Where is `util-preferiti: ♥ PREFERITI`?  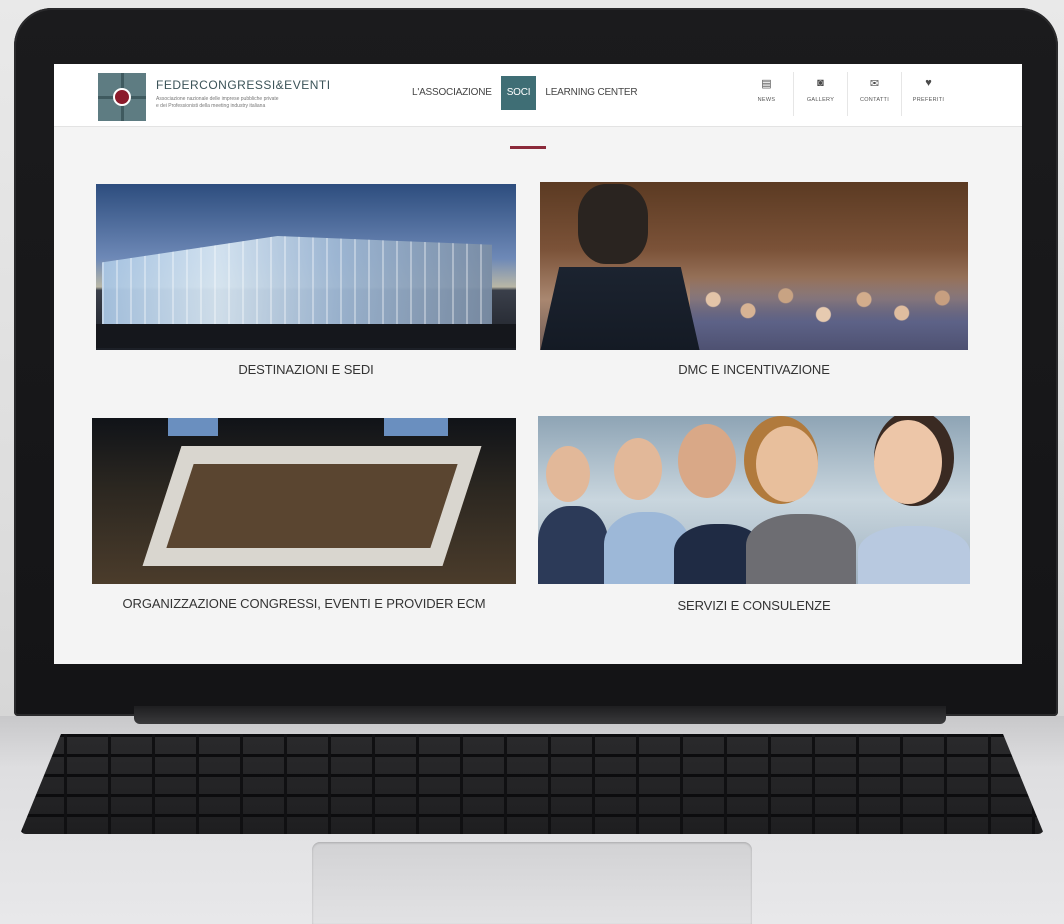
util-preferiti: ♥ PREFERITI is located at coordinates (928, 94).